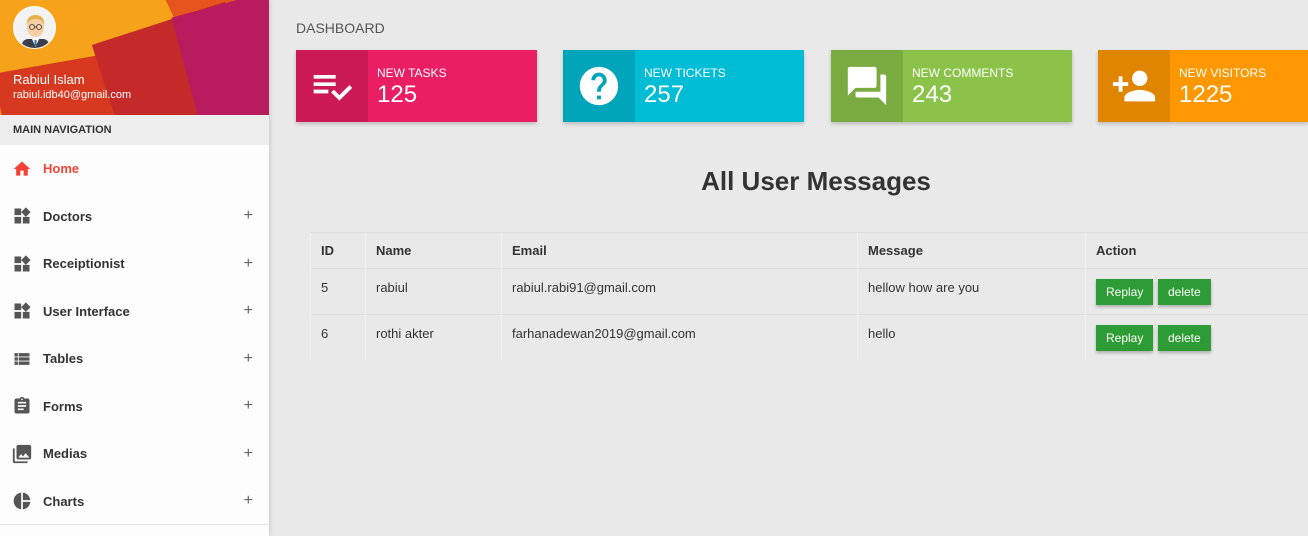 The width and height of the screenshot is (1308, 536). I want to click on cell-message: hello, so click(971, 337).